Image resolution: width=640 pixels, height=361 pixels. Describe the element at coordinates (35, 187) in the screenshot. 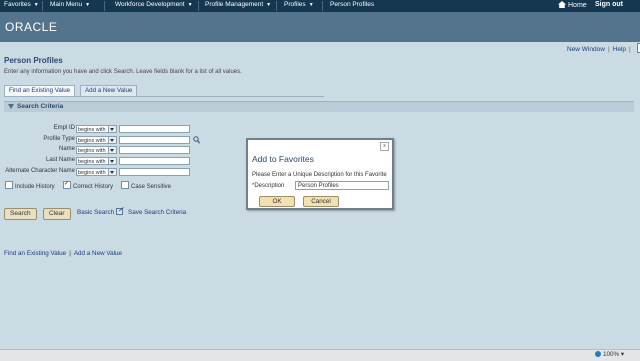

I see `checkbox-label: Include History` at that location.